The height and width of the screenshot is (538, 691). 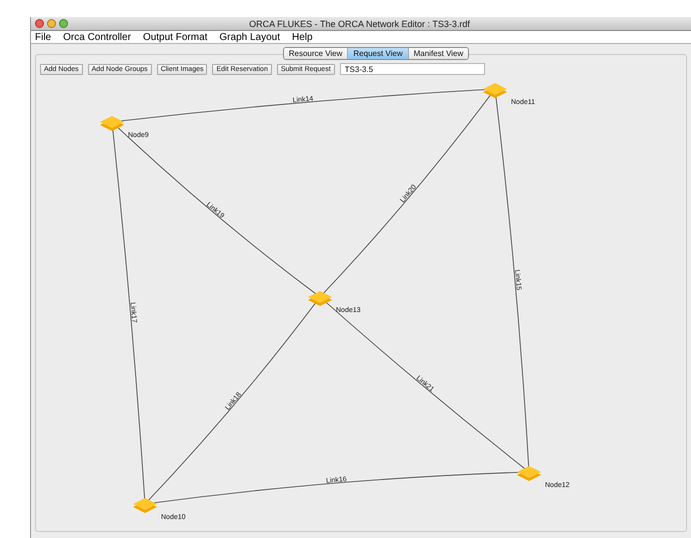 What do you see at coordinates (316, 53) in the screenshot?
I see `view-tab: Resource View` at bounding box center [316, 53].